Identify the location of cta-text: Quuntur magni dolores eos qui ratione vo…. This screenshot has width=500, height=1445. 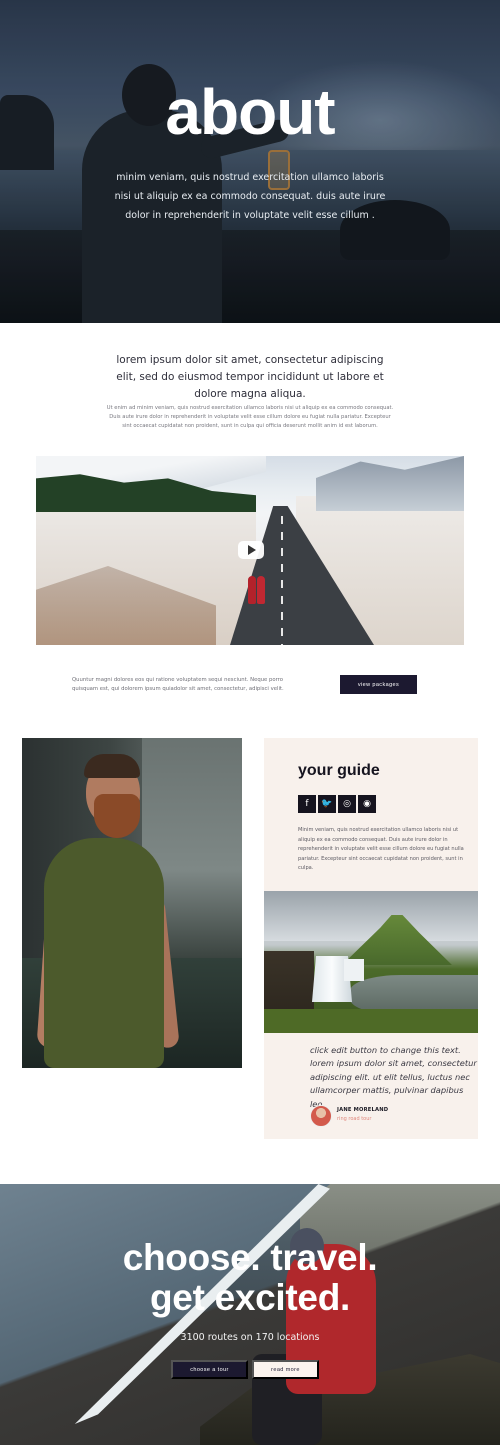
(178, 684).